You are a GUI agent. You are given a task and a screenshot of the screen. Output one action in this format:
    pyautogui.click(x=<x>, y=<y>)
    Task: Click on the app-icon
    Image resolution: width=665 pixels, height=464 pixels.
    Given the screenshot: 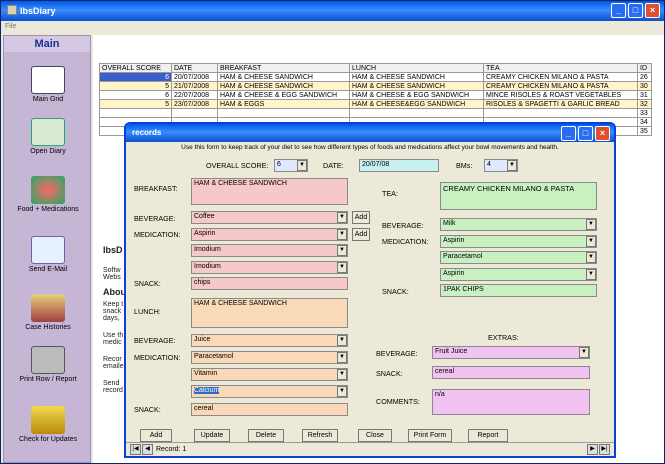 What is the action you would take?
    pyautogui.click(x=12, y=10)
    